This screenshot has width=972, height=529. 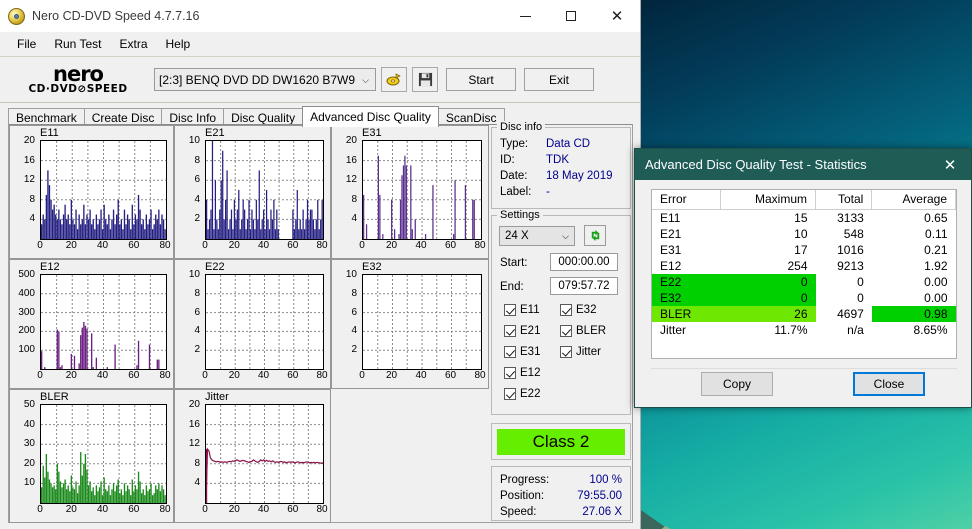 What do you see at coordinates (605, 480) in the screenshot?
I see `progress-value: 100 %` at bounding box center [605, 480].